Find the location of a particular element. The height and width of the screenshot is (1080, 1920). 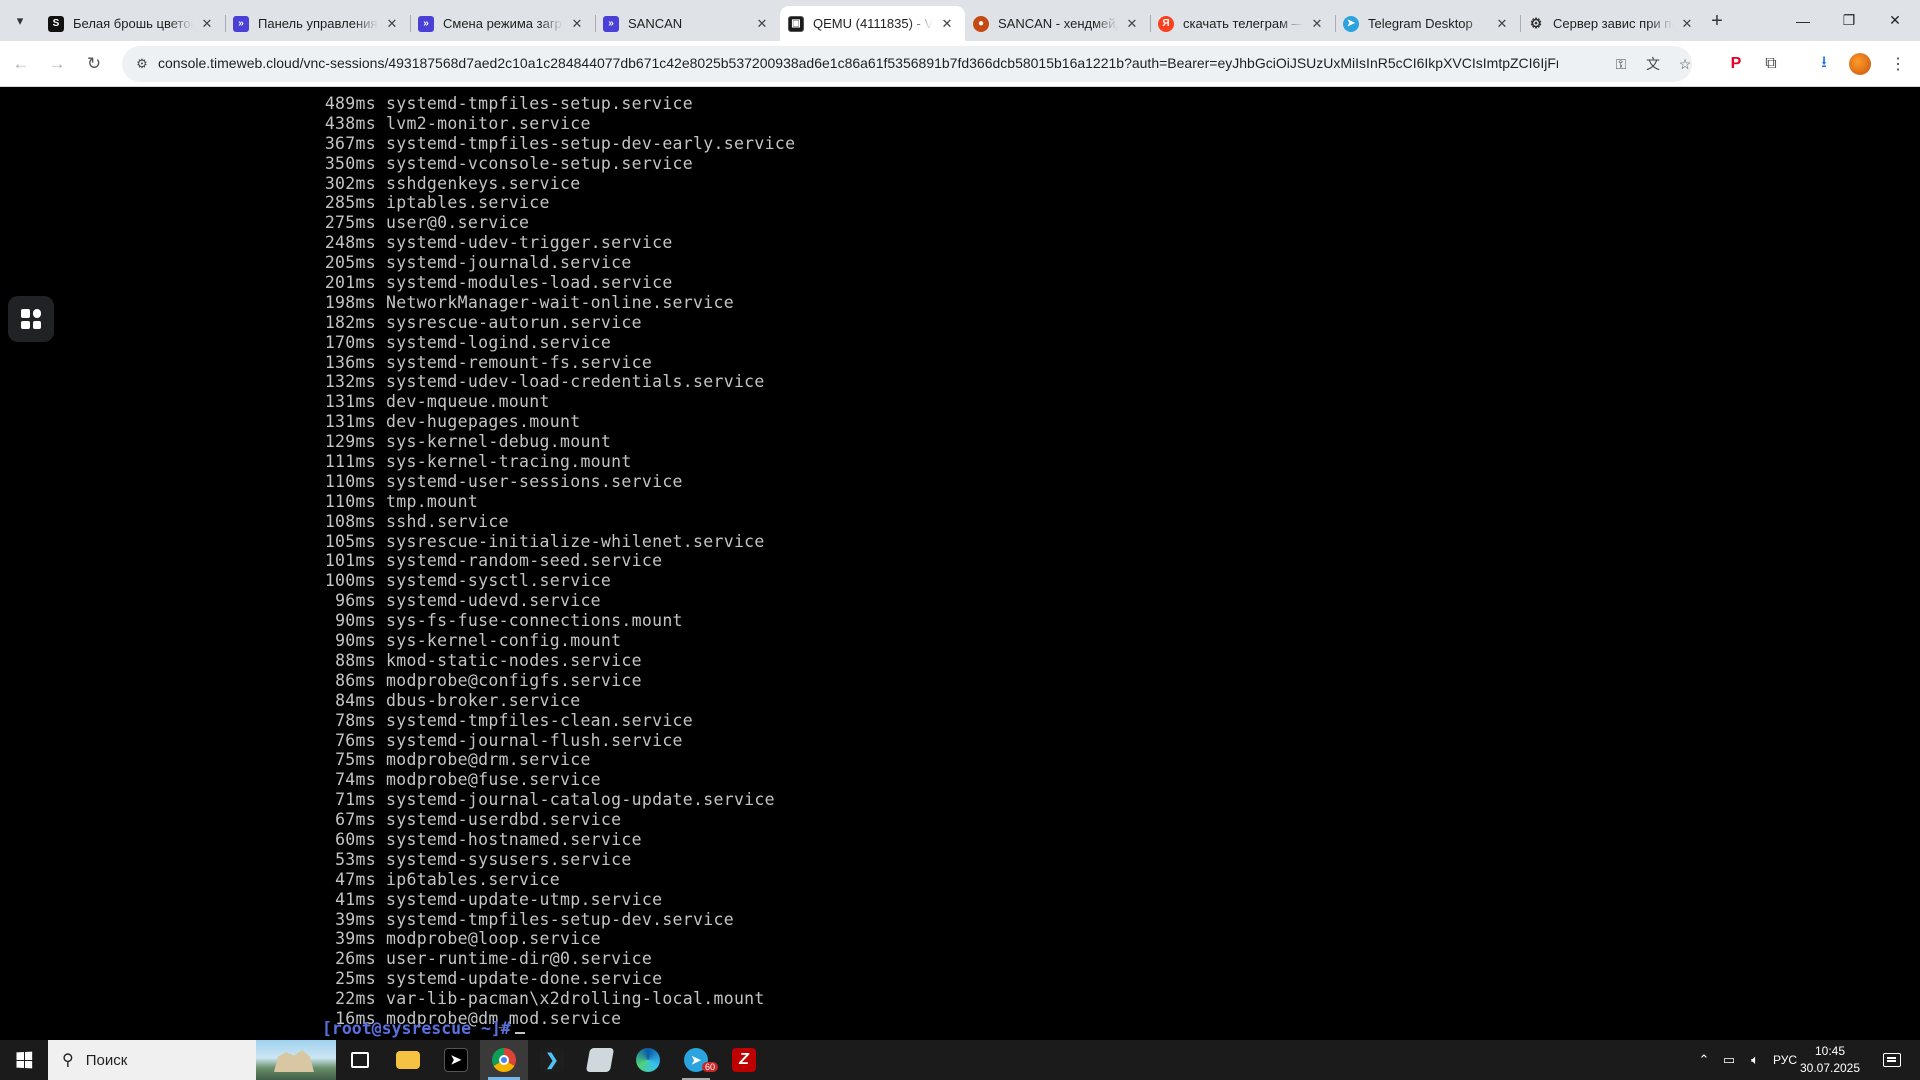

taskbar-search-box: ⚲ Поиск is located at coordinates (192, 1060).